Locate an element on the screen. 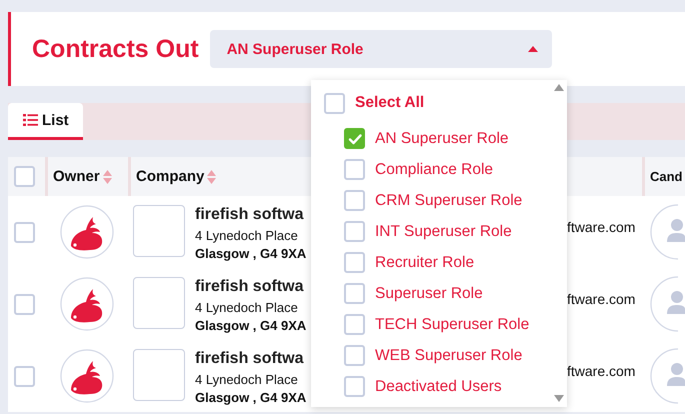 This screenshot has height=414, width=685. view-tab: List is located at coordinates (45, 121).